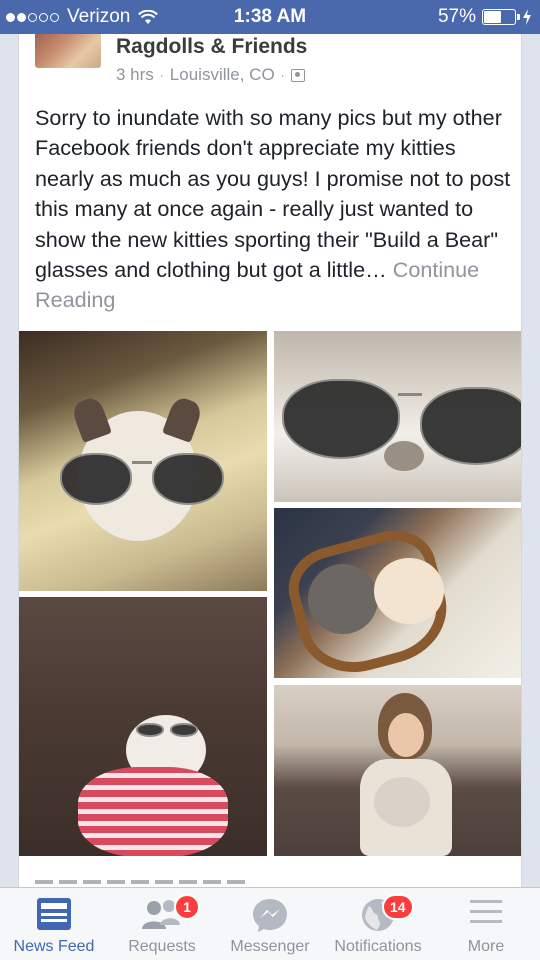 The width and height of the screenshot is (540, 960). Describe the element at coordinates (270, 915) in the screenshot. I see `messenger-icon` at that location.